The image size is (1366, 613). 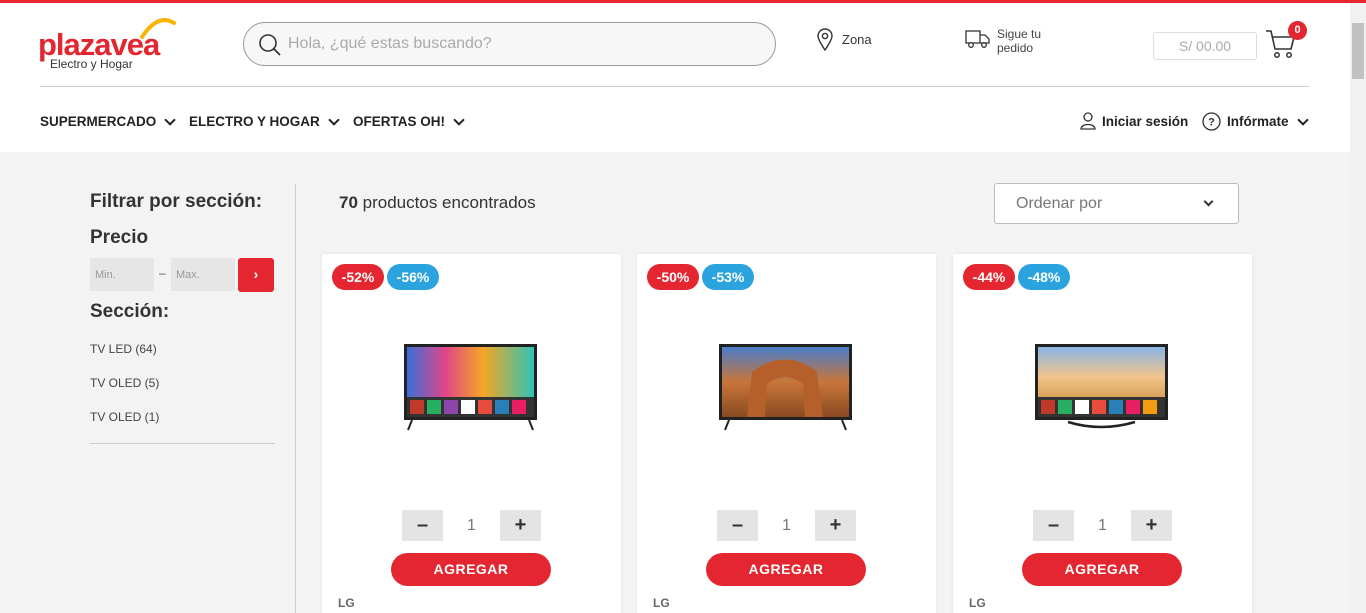 What do you see at coordinates (119, 237) in the screenshot?
I see `price-title: Precio` at bounding box center [119, 237].